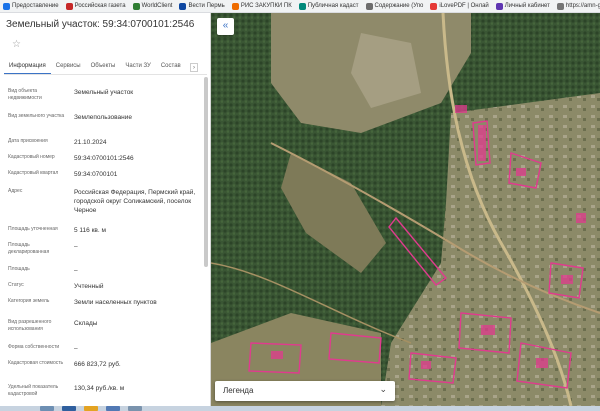 This screenshot has height=411, width=600. What do you see at coordinates (29, 248) in the screenshot?
I see `field-label: Площадь декларированная` at bounding box center [29, 248].